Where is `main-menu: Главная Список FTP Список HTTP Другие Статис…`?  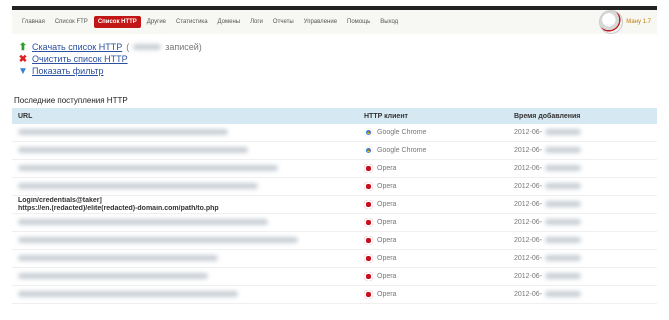
main-menu: Главная Список FTP Список HTTP Другие Статис… is located at coordinates (210, 22).